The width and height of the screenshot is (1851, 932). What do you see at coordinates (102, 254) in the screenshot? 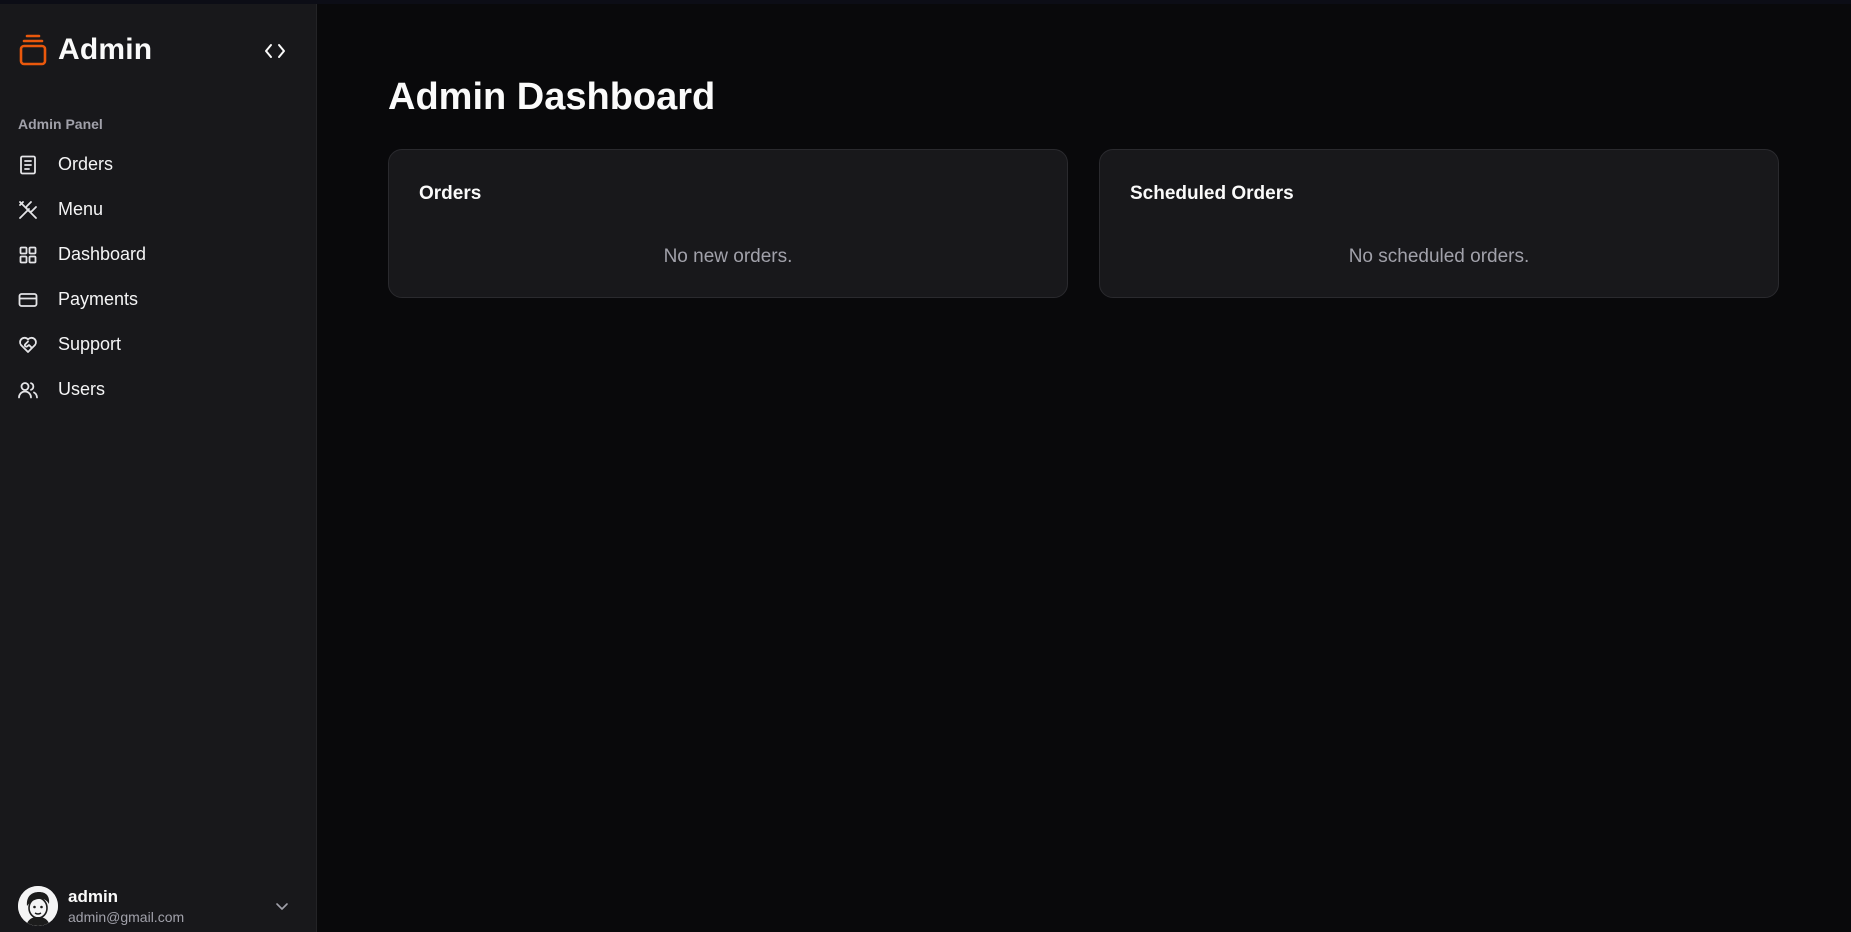
I see `sidebar-item-label: Dashboard` at bounding box center [102, 254].